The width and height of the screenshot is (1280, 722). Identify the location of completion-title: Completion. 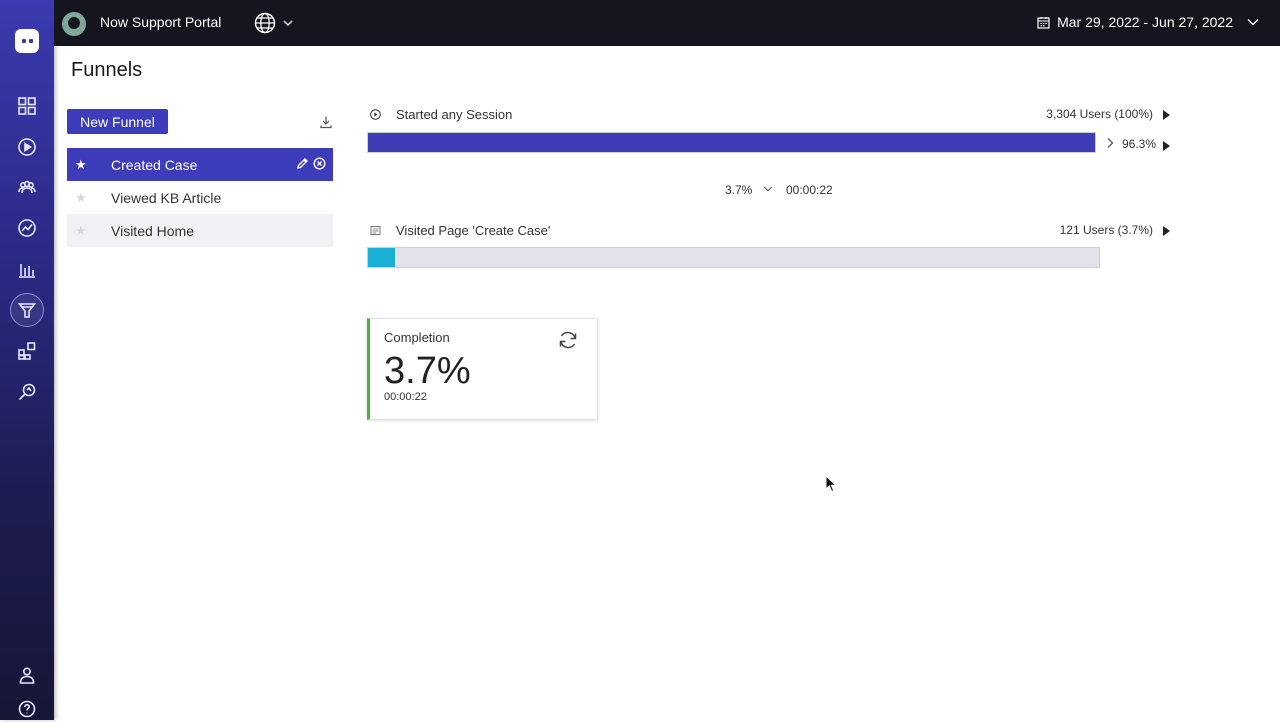
(417, 337).